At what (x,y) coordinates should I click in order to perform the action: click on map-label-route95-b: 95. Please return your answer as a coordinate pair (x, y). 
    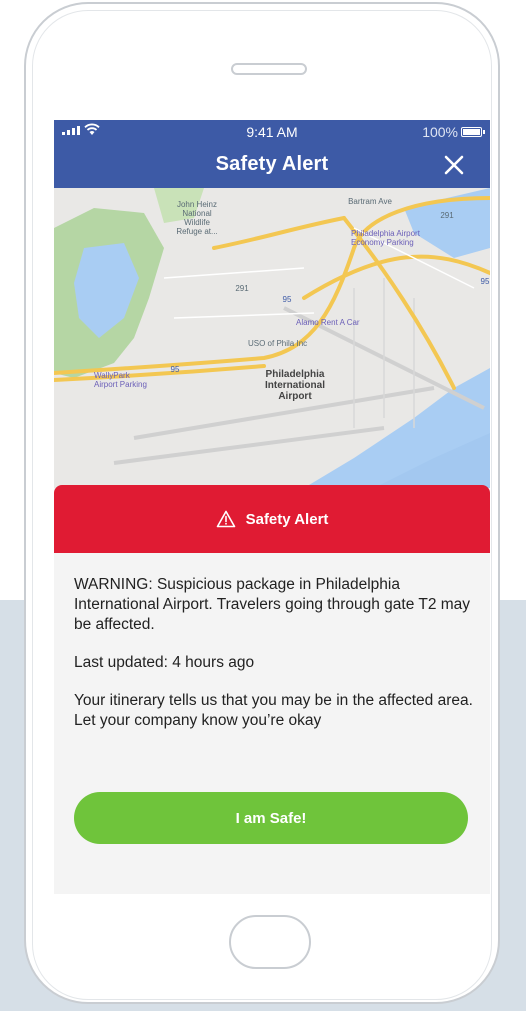
    Looking at the image, I should click on (175, 369).